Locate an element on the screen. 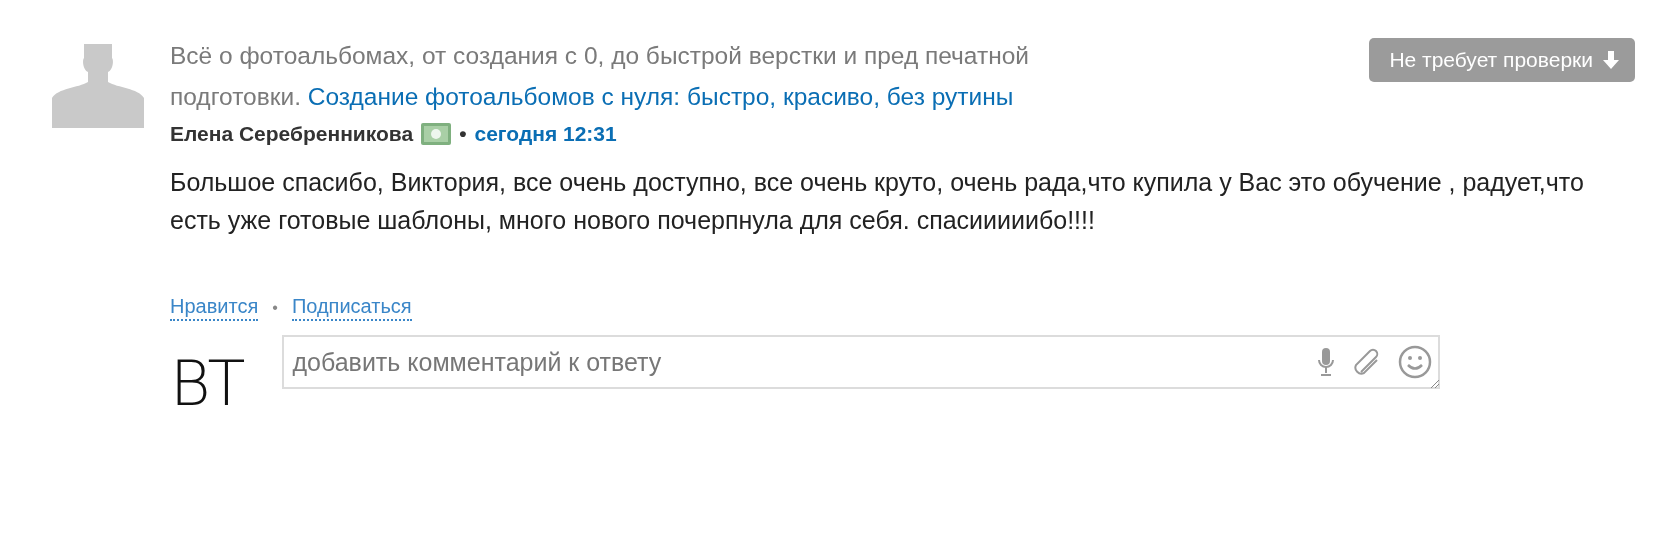 The width and height of the screenshot is (1658, 550). paperclip-icon is located at coordinates (1366, 362).